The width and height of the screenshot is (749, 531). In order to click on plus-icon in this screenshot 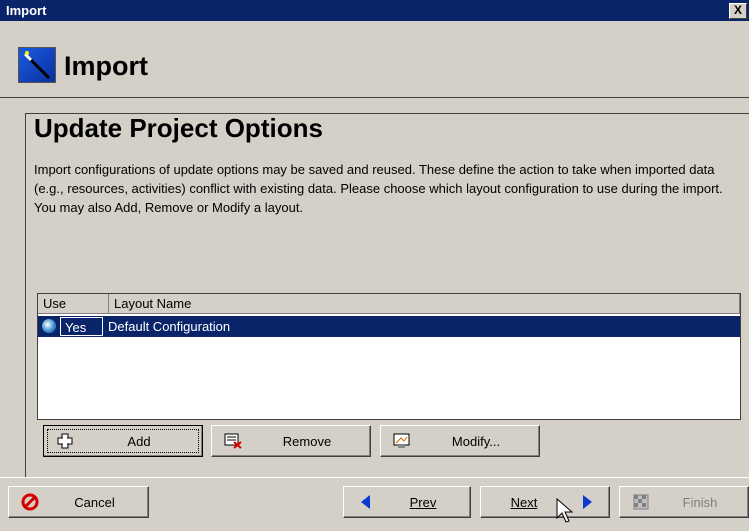, I will do `click(65, 441)`.